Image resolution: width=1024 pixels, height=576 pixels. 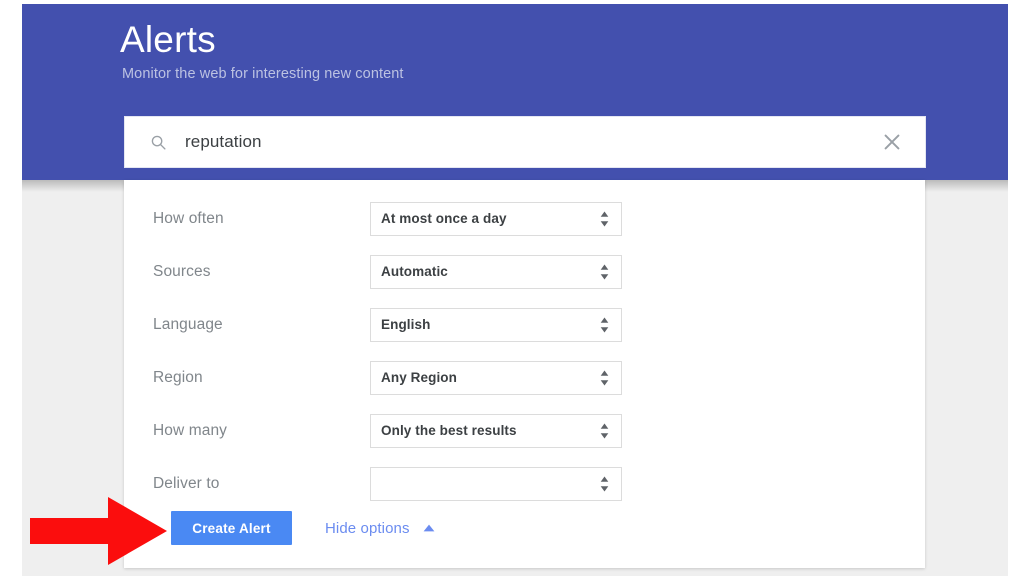 I want to click on option-row-sources: Sources Automatic, so click(x=524, y=271).